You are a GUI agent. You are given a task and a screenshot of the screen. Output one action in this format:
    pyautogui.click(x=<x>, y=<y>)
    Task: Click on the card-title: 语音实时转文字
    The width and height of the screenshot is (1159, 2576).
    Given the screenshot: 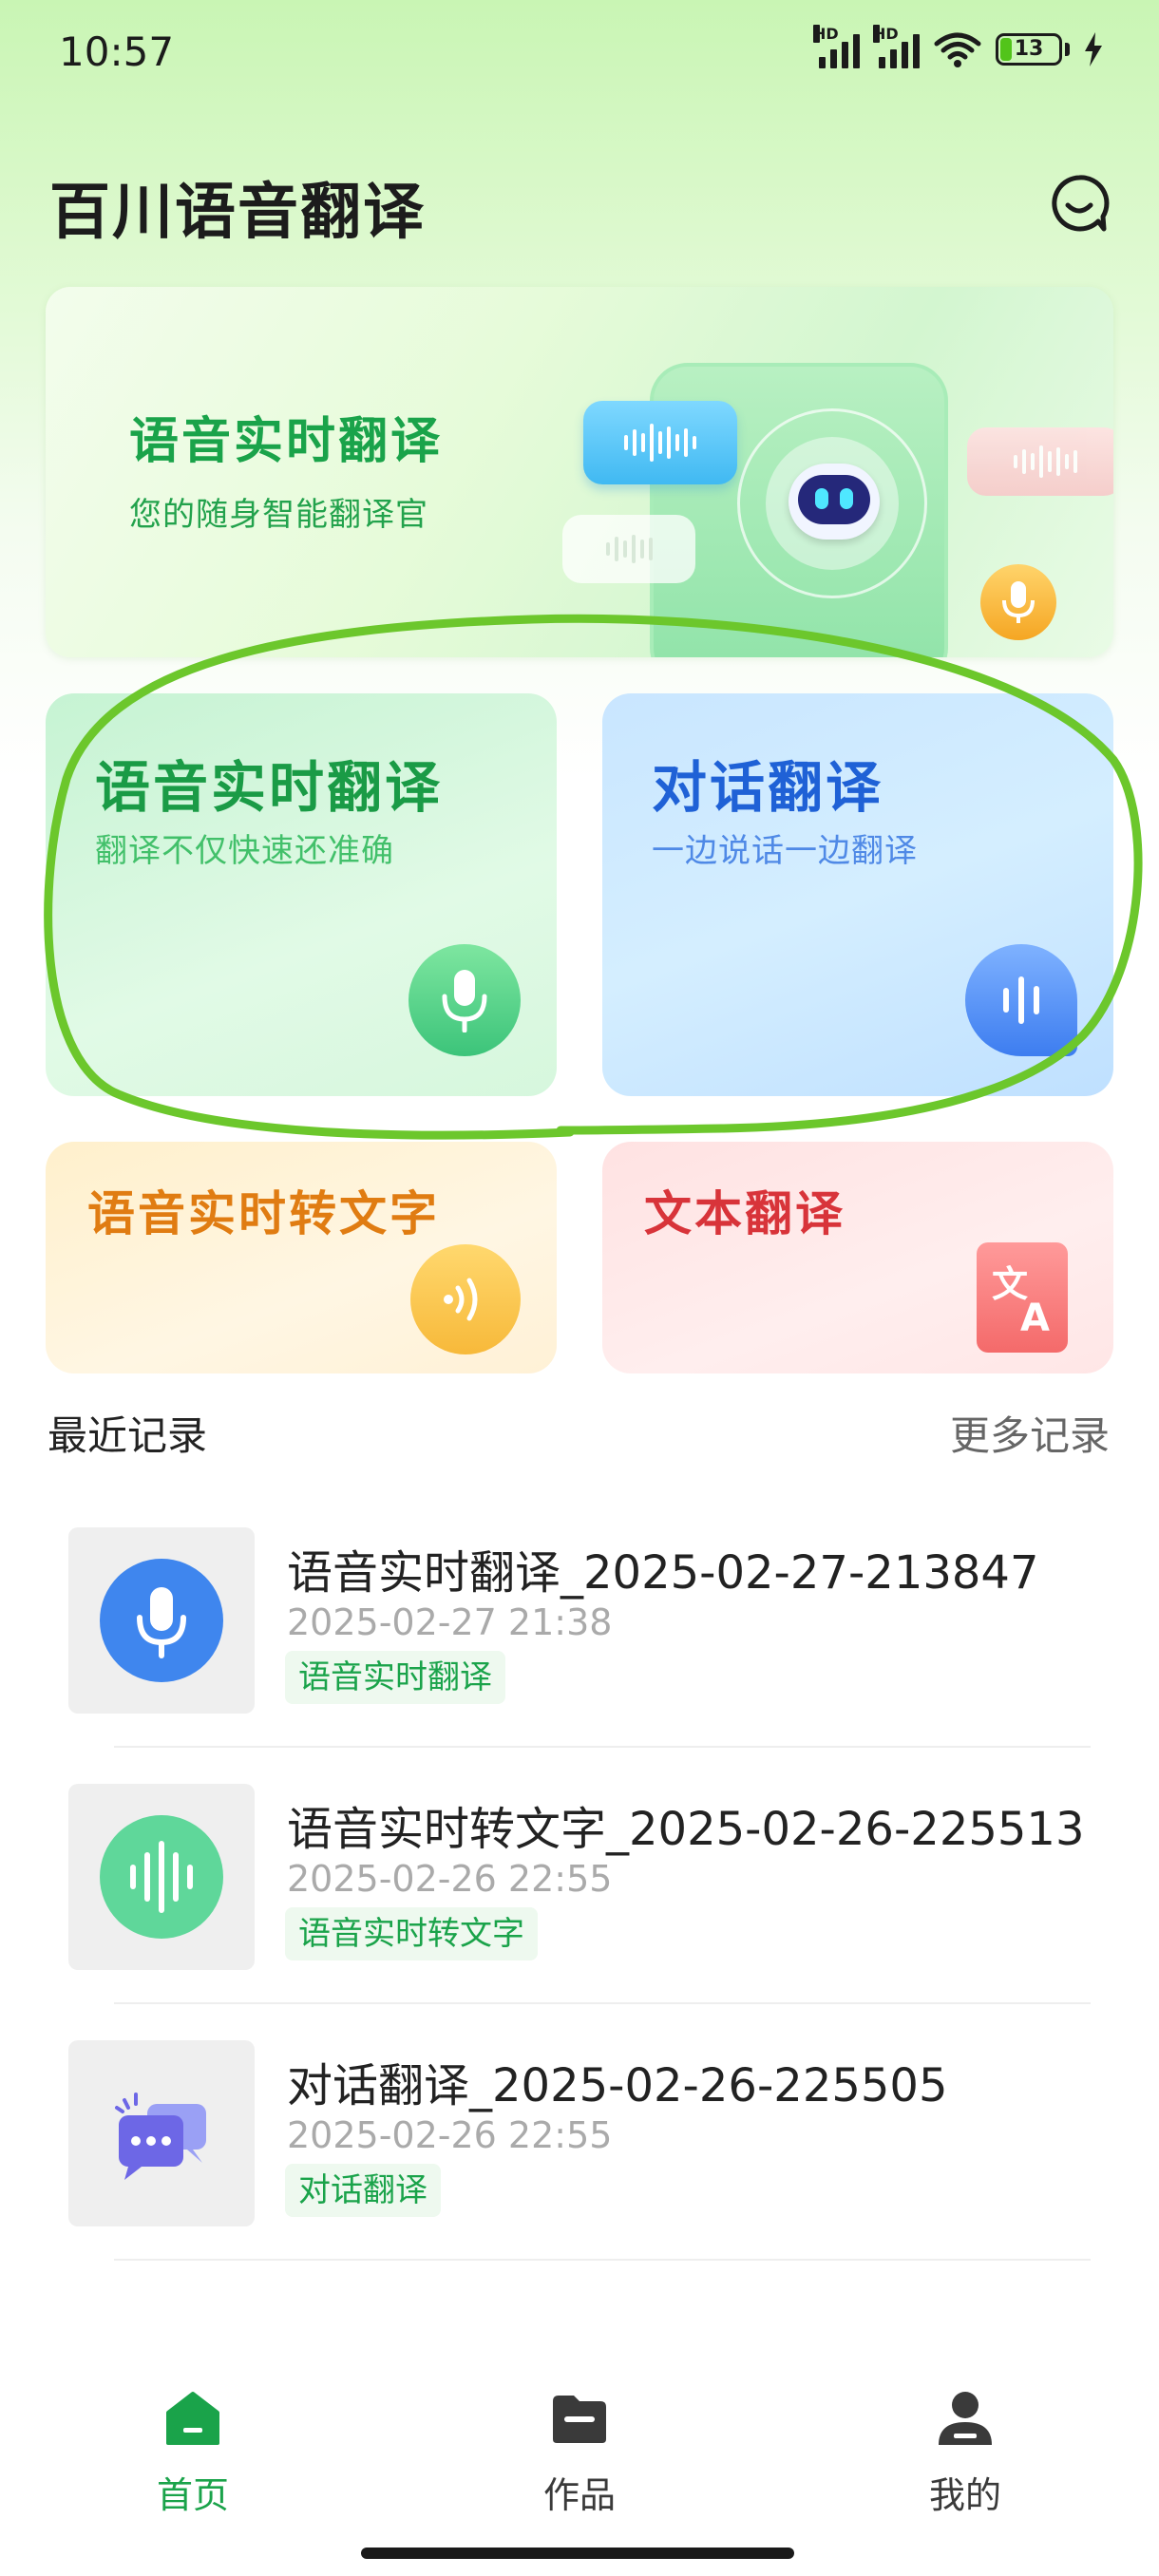 What is the action you would take?
    pyautogui.click(x=263, y=1213)
    